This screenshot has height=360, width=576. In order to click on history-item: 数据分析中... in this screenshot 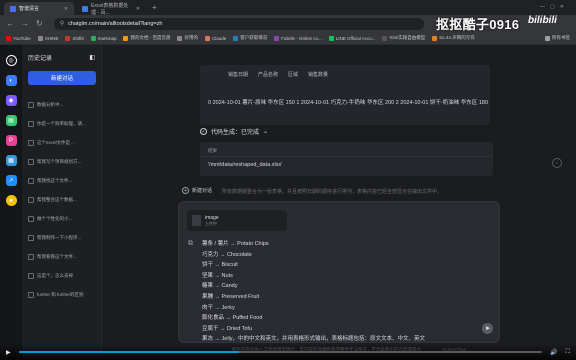, I will do `click(61, 104)`.